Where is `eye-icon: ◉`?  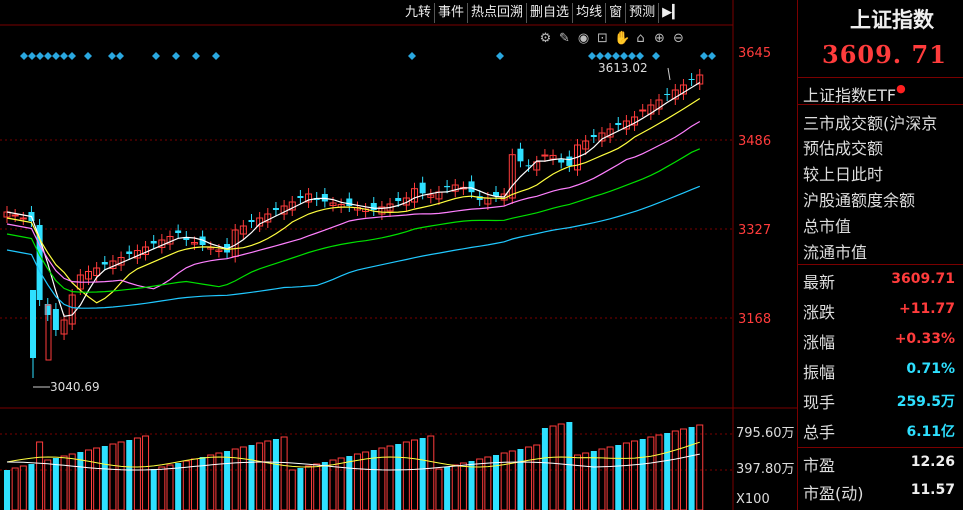
eye-icon: ◉ is located at coordinates (583, 38).